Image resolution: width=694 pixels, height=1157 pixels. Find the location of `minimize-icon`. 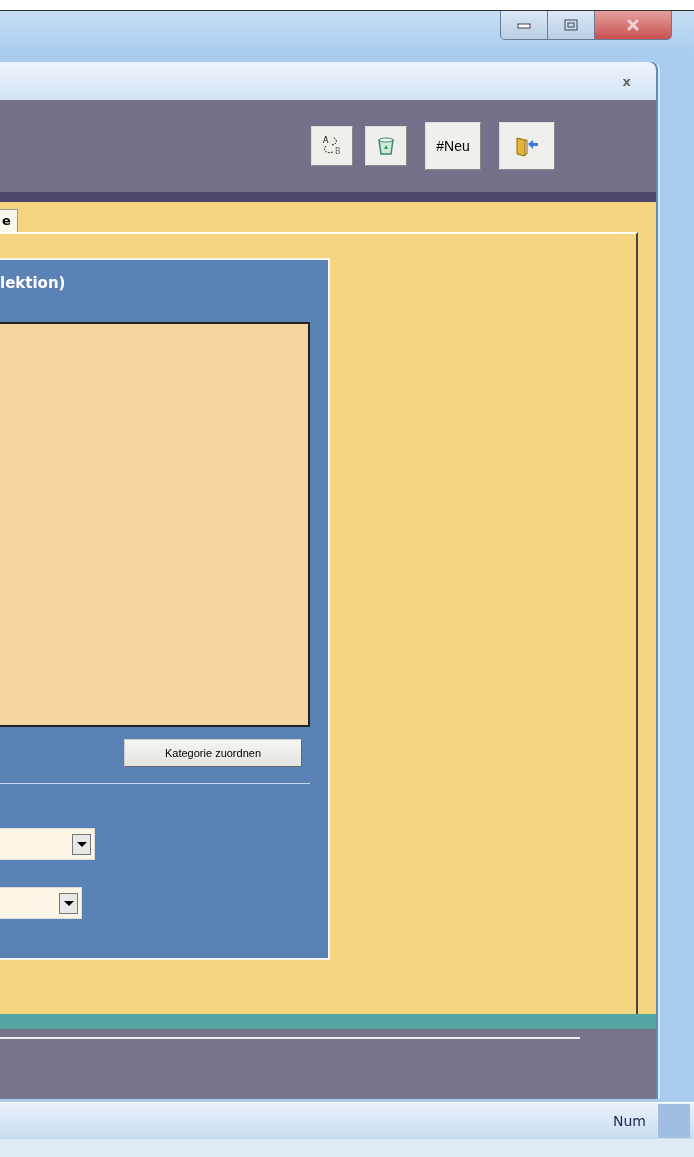

minimize-icon is located at coordinates (524, 25).